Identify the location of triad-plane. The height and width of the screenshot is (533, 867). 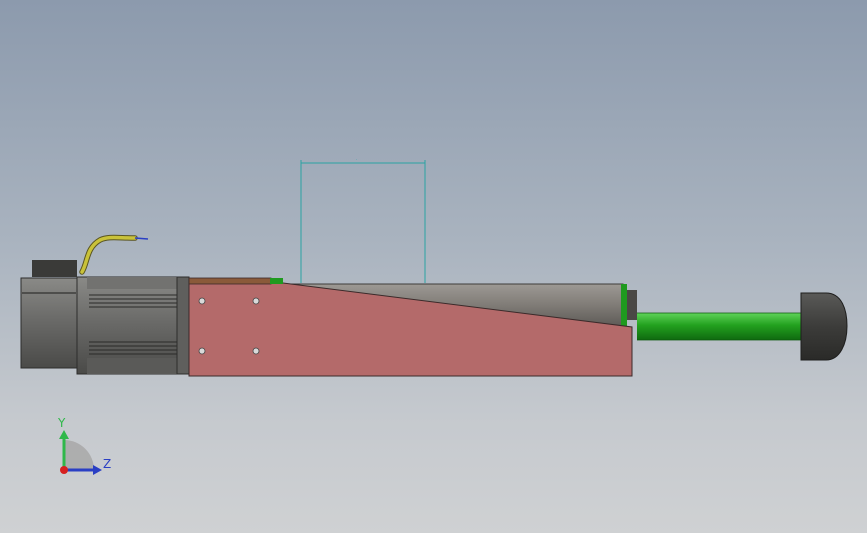
(79, 455).